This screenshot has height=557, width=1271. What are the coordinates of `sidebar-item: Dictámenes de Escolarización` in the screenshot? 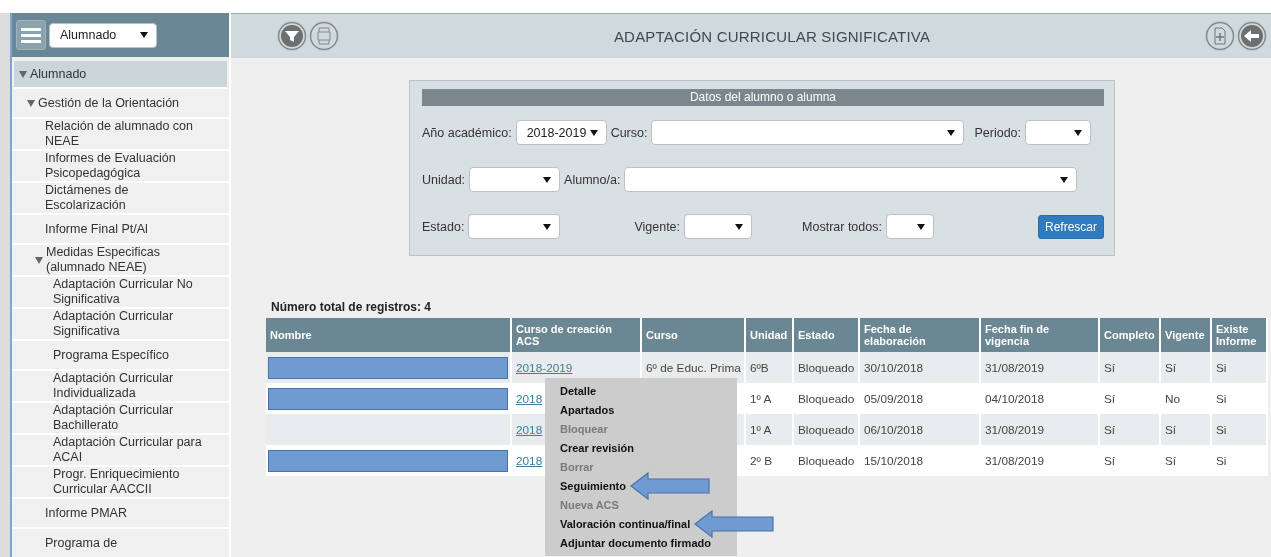 It's located at (120, 198).